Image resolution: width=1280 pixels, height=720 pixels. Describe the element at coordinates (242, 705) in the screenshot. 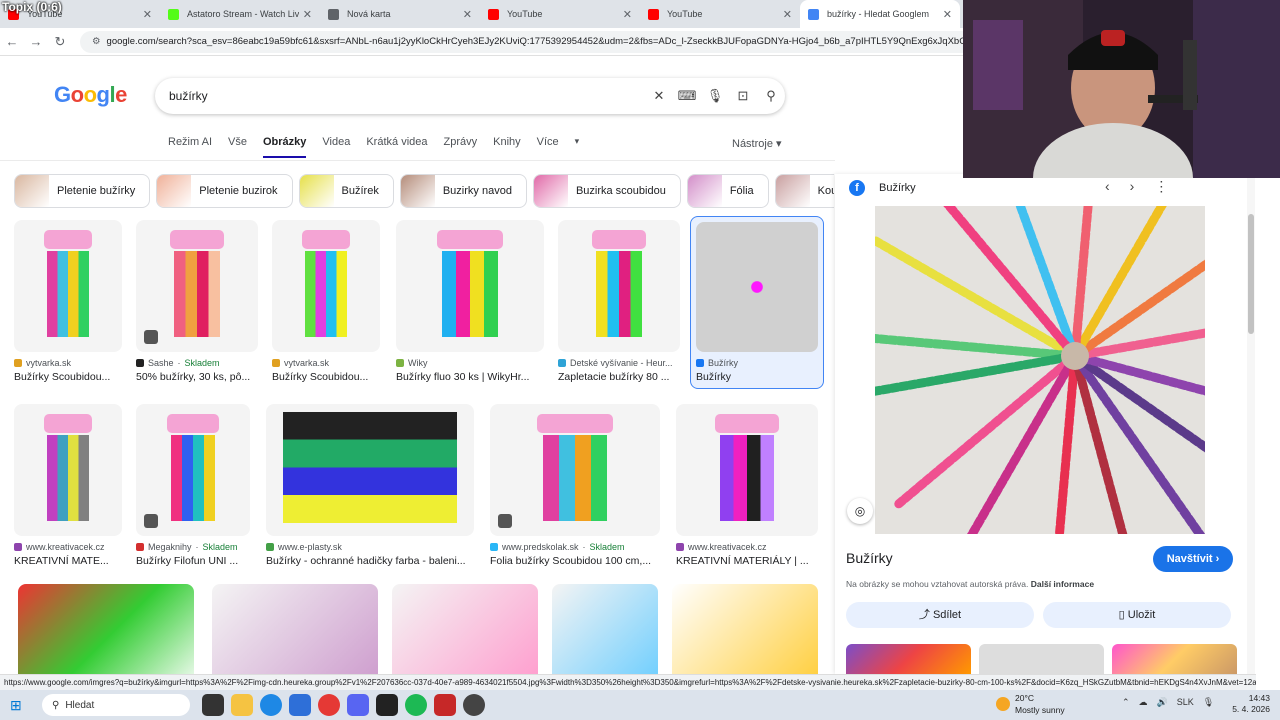

I see `file-explorer-icon` at that location.